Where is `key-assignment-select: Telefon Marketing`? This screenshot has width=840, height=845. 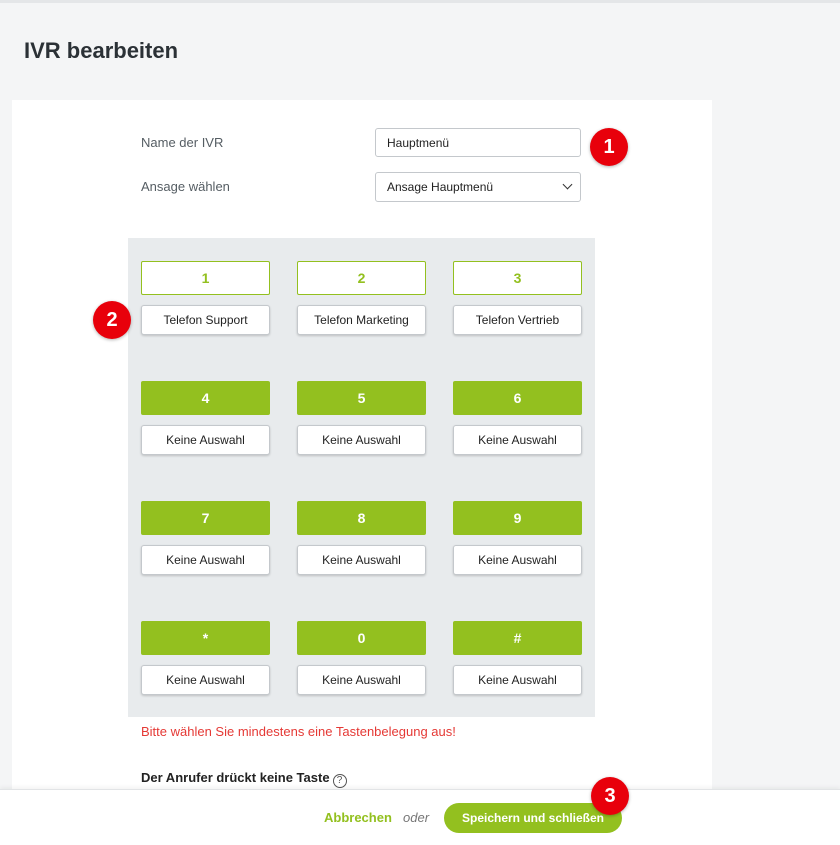 key-assignment-select: Telefon Marketing is located at coordinates (361, 320).